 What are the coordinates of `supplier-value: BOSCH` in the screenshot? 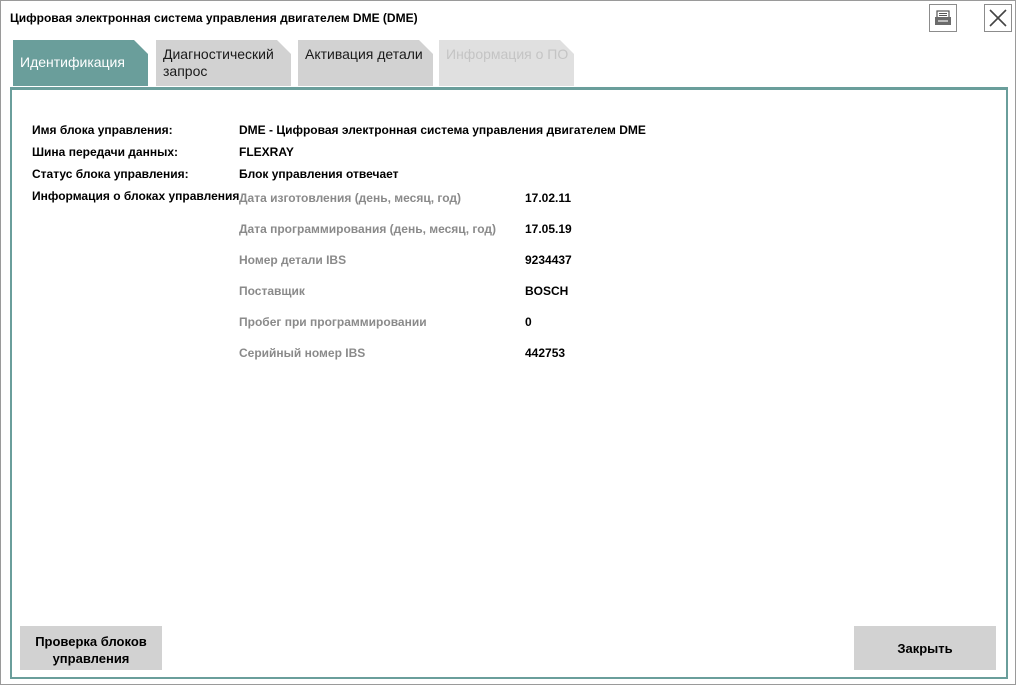 It's located at (547, 291).